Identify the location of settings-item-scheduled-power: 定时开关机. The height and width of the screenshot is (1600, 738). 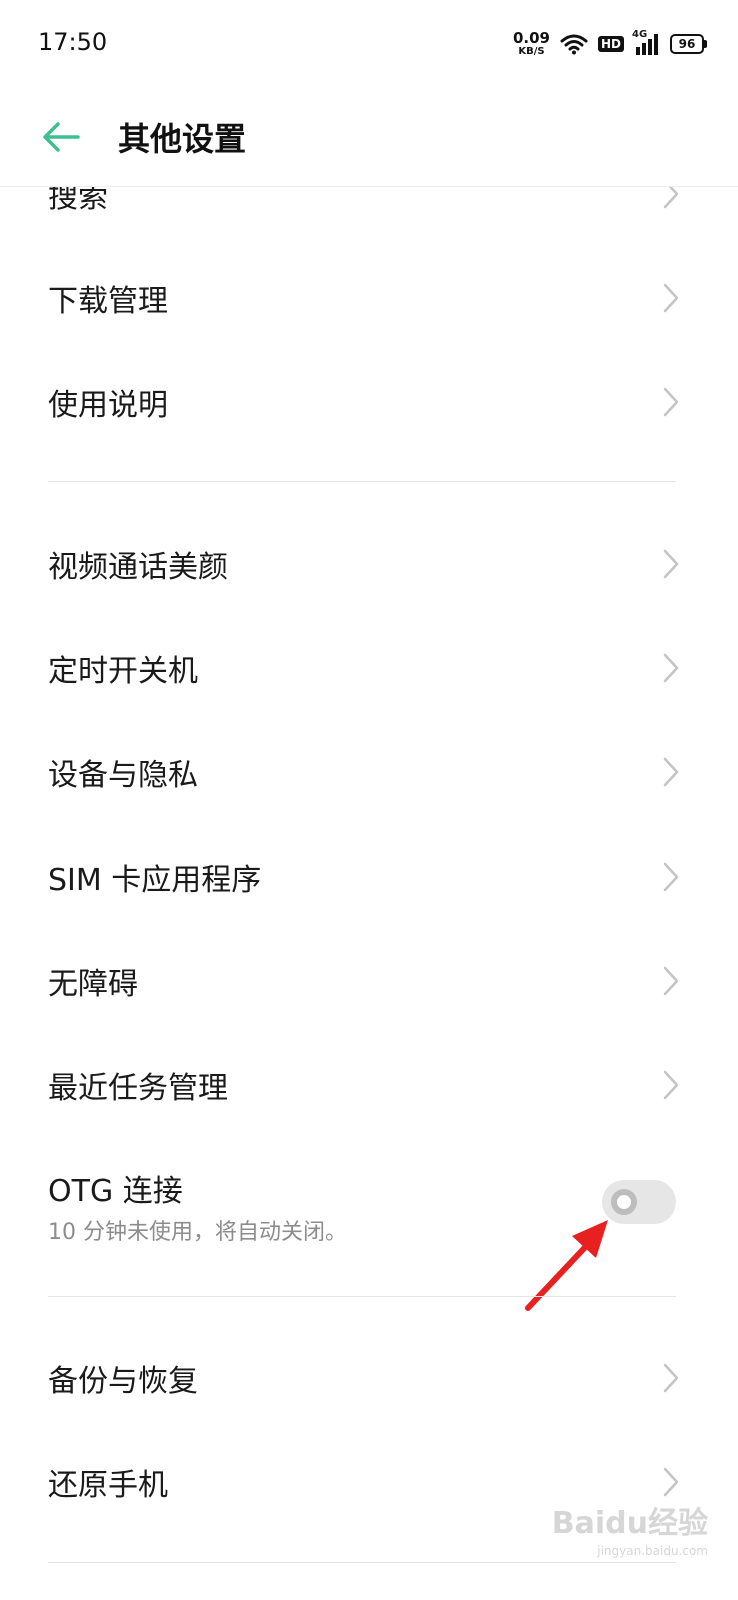
(369, 668).